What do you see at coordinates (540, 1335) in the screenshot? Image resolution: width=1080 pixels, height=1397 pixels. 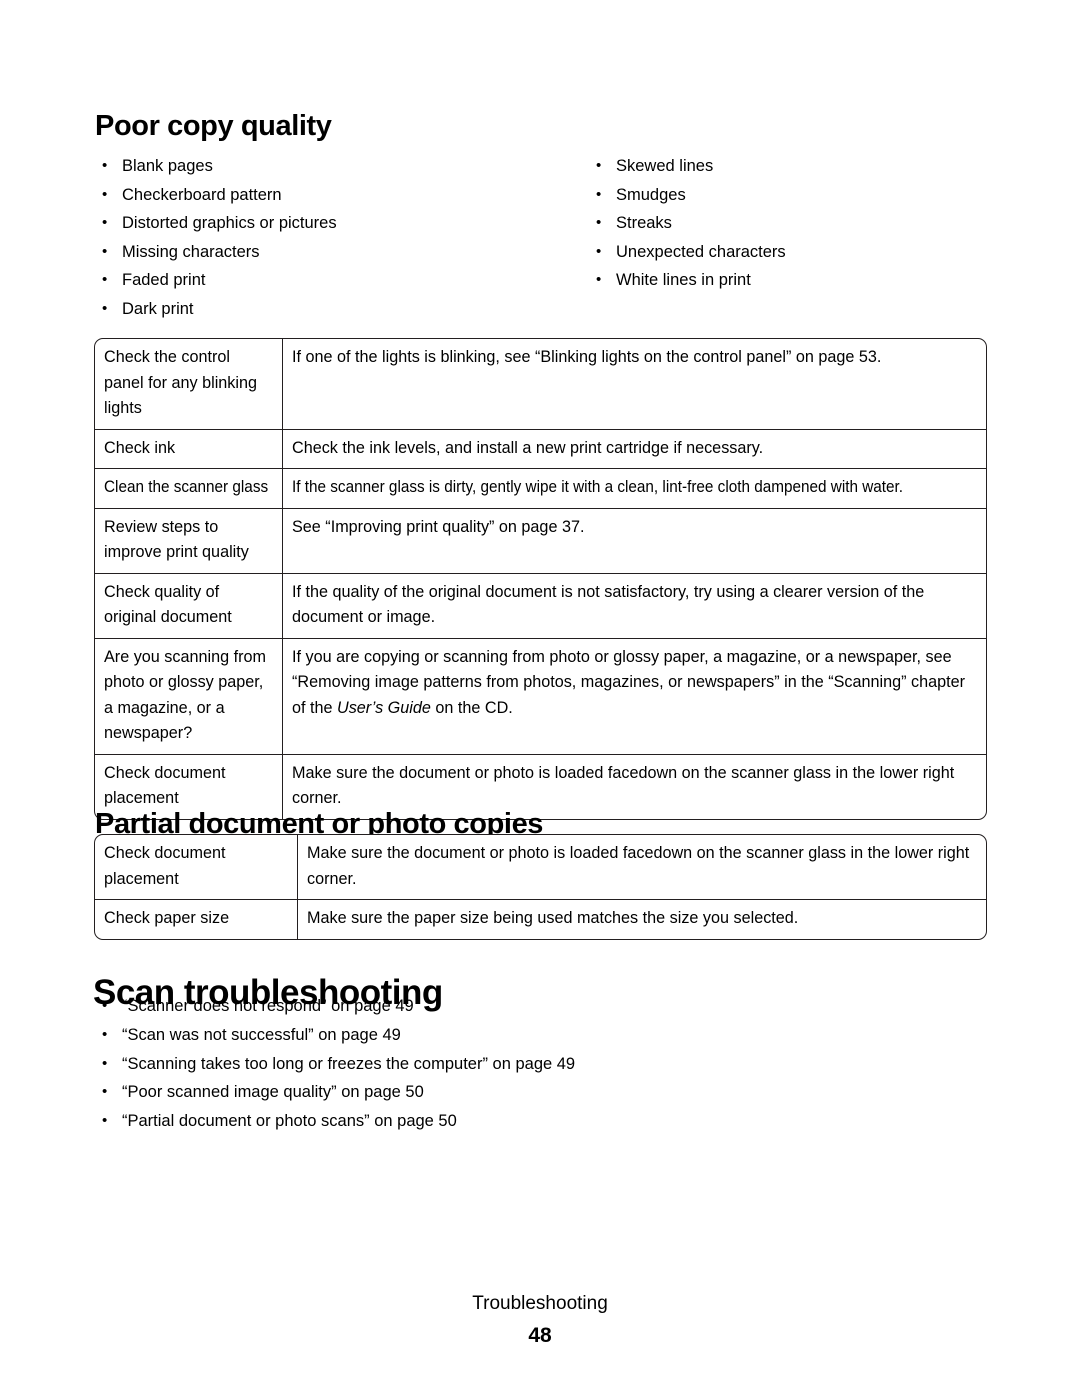 I see `footer-page-number: 48` at bounding box center [540, 1335].